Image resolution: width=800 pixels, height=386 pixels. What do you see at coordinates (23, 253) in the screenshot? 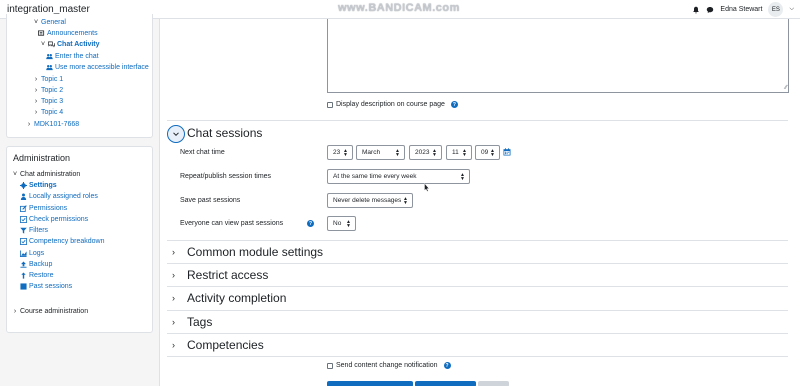
I see `chart-icon` at bounding box center [23, 253].